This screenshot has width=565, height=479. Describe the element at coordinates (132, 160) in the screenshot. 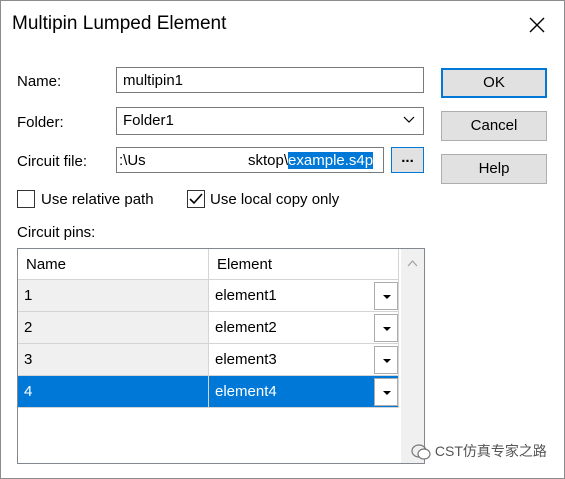

I see `circuit-file-prefix: :\Us` at that location.